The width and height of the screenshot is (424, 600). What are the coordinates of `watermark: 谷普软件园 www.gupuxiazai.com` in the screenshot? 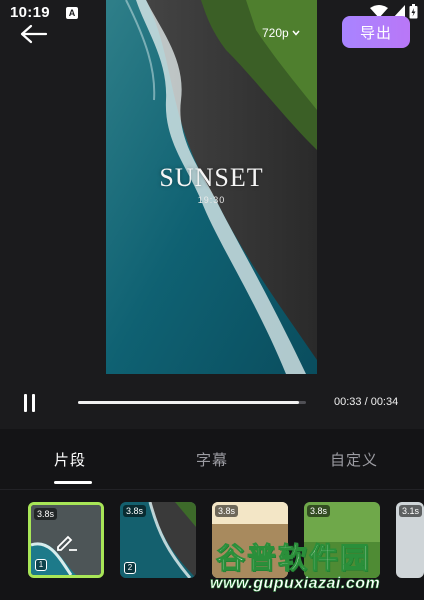 It's located at (315, 565).